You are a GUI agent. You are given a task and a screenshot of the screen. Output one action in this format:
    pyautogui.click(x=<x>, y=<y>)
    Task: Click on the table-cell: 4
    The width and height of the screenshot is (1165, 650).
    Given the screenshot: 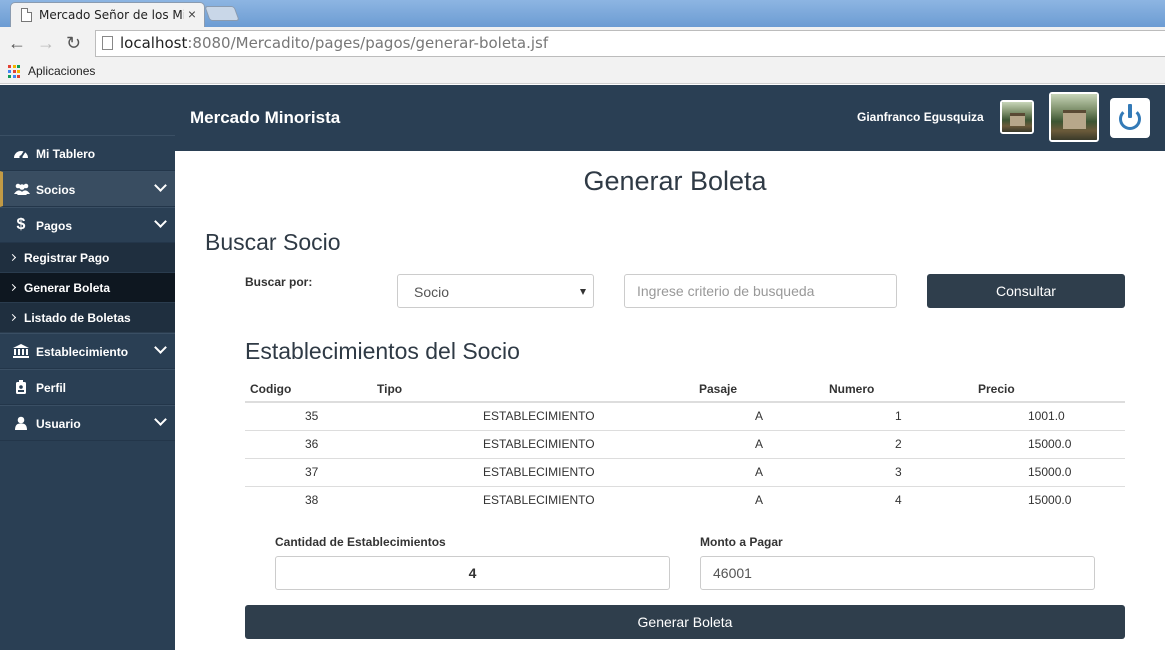 What is the action you would take?
    pyautogui.click(x=898, y=500)
    